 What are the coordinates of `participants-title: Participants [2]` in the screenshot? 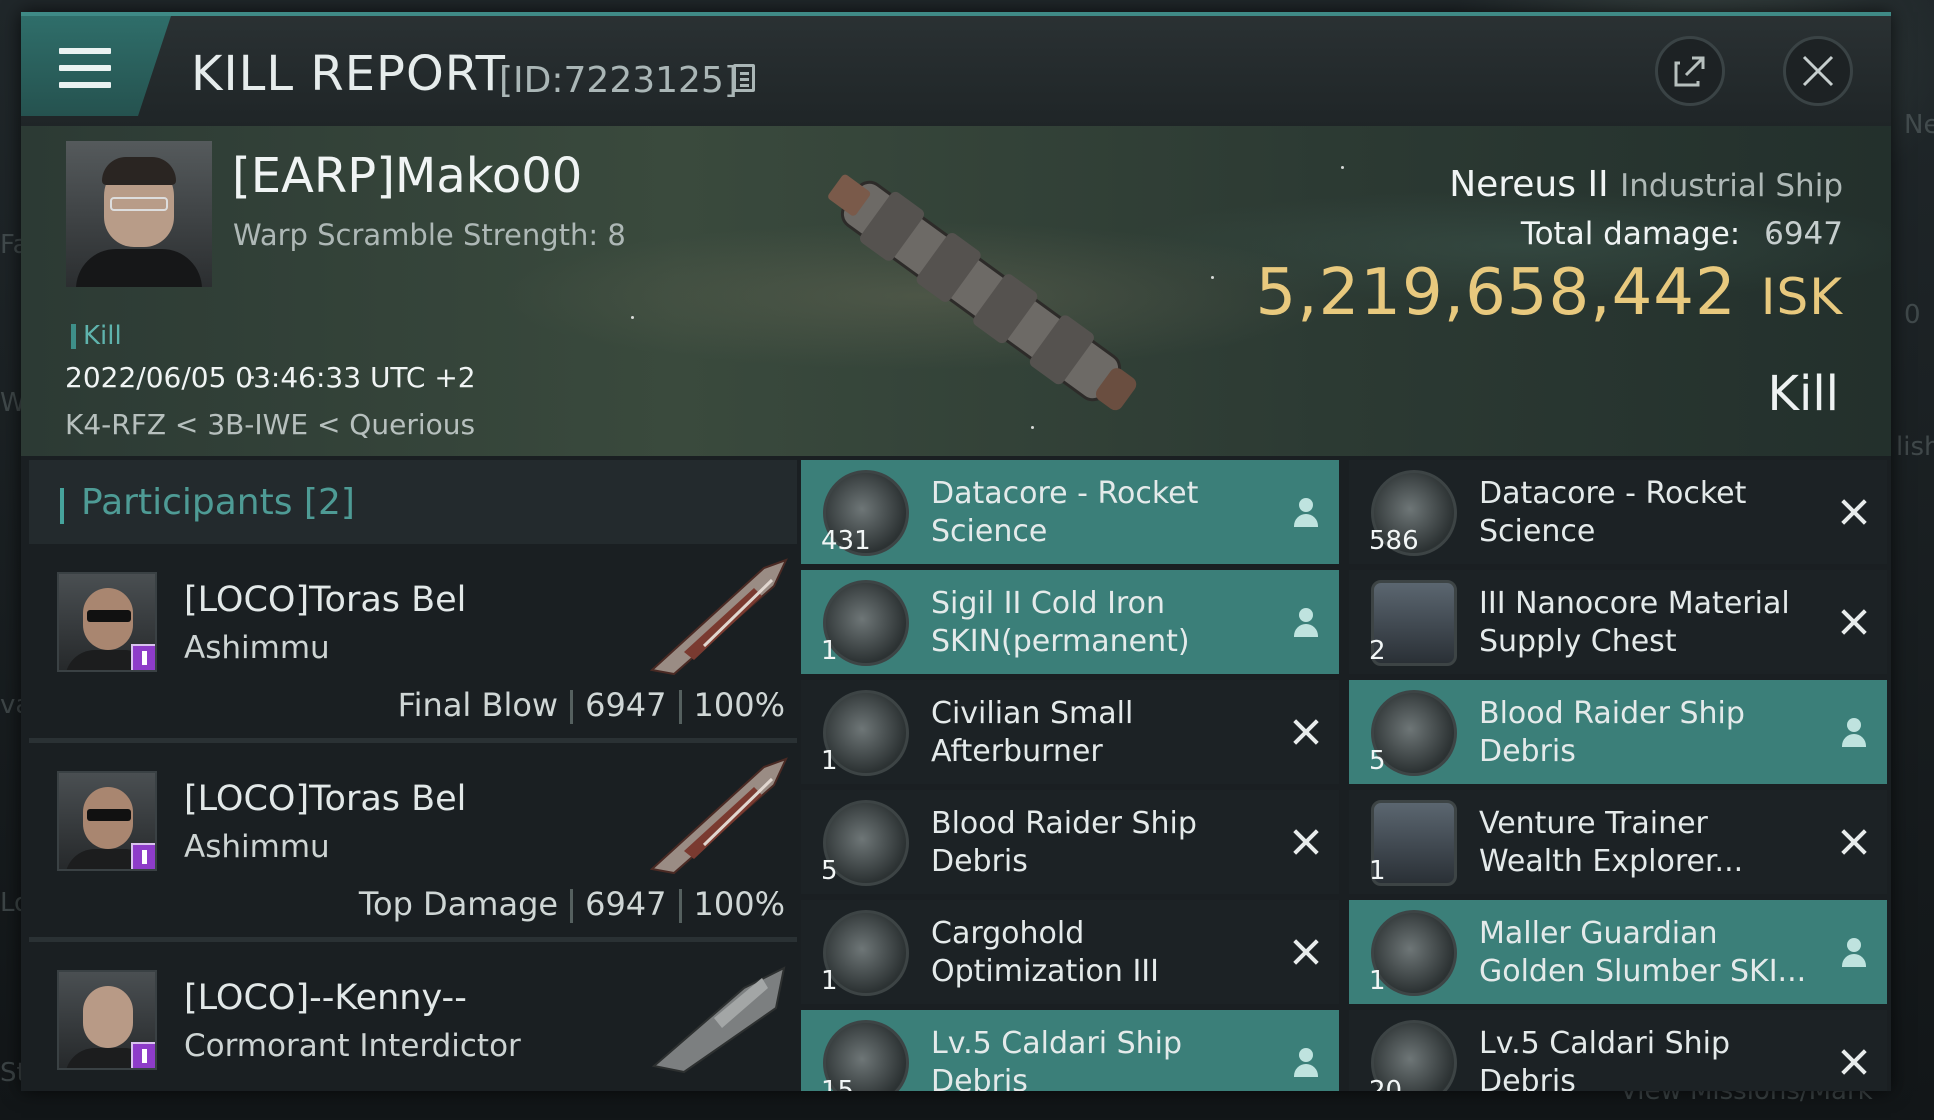 It's located at (218, 502).